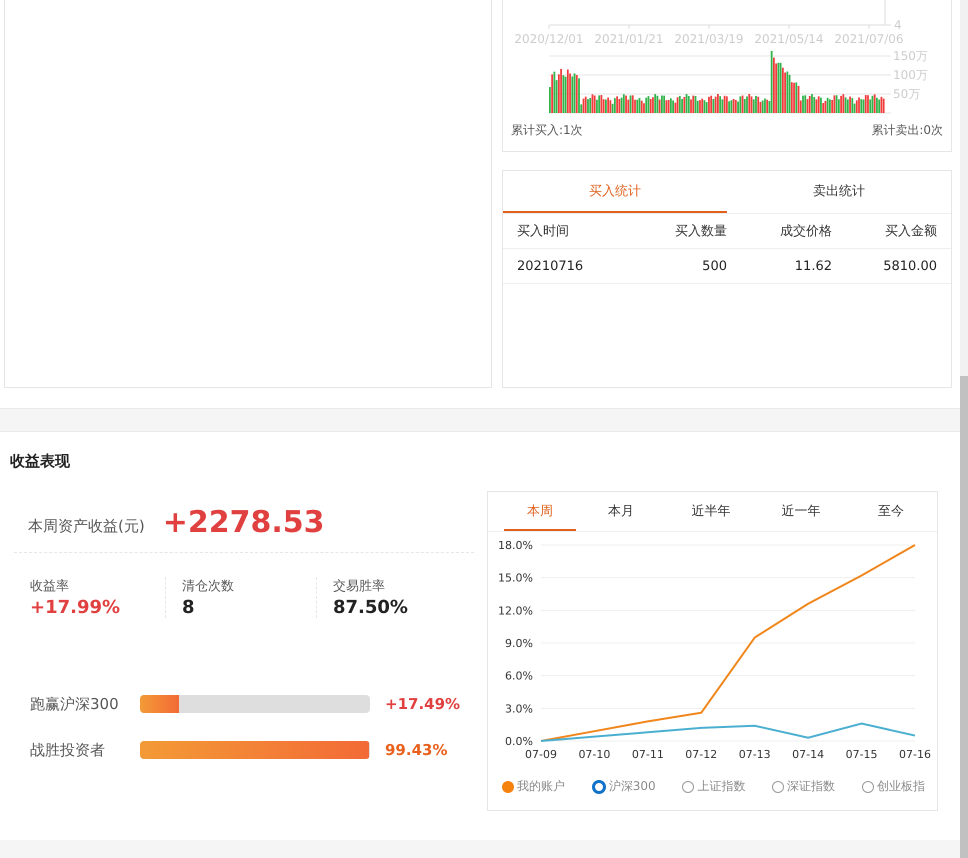 The width and height of the screenshot is (968, 858). Describe the element at coordinates (621, 511) in the screenshot. I see `period-tab: 本月` at that location.